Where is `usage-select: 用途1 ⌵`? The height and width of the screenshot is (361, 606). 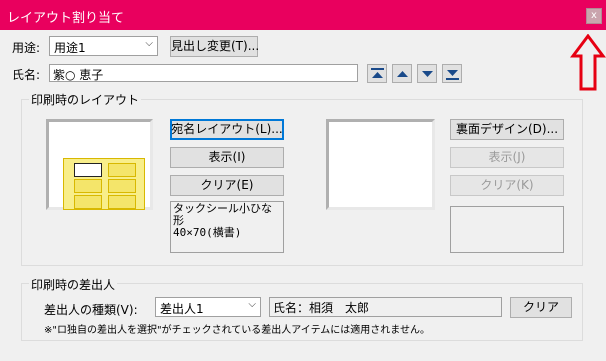 usage-select: 用途1 ⌵ is located at coordinates (103, 46).